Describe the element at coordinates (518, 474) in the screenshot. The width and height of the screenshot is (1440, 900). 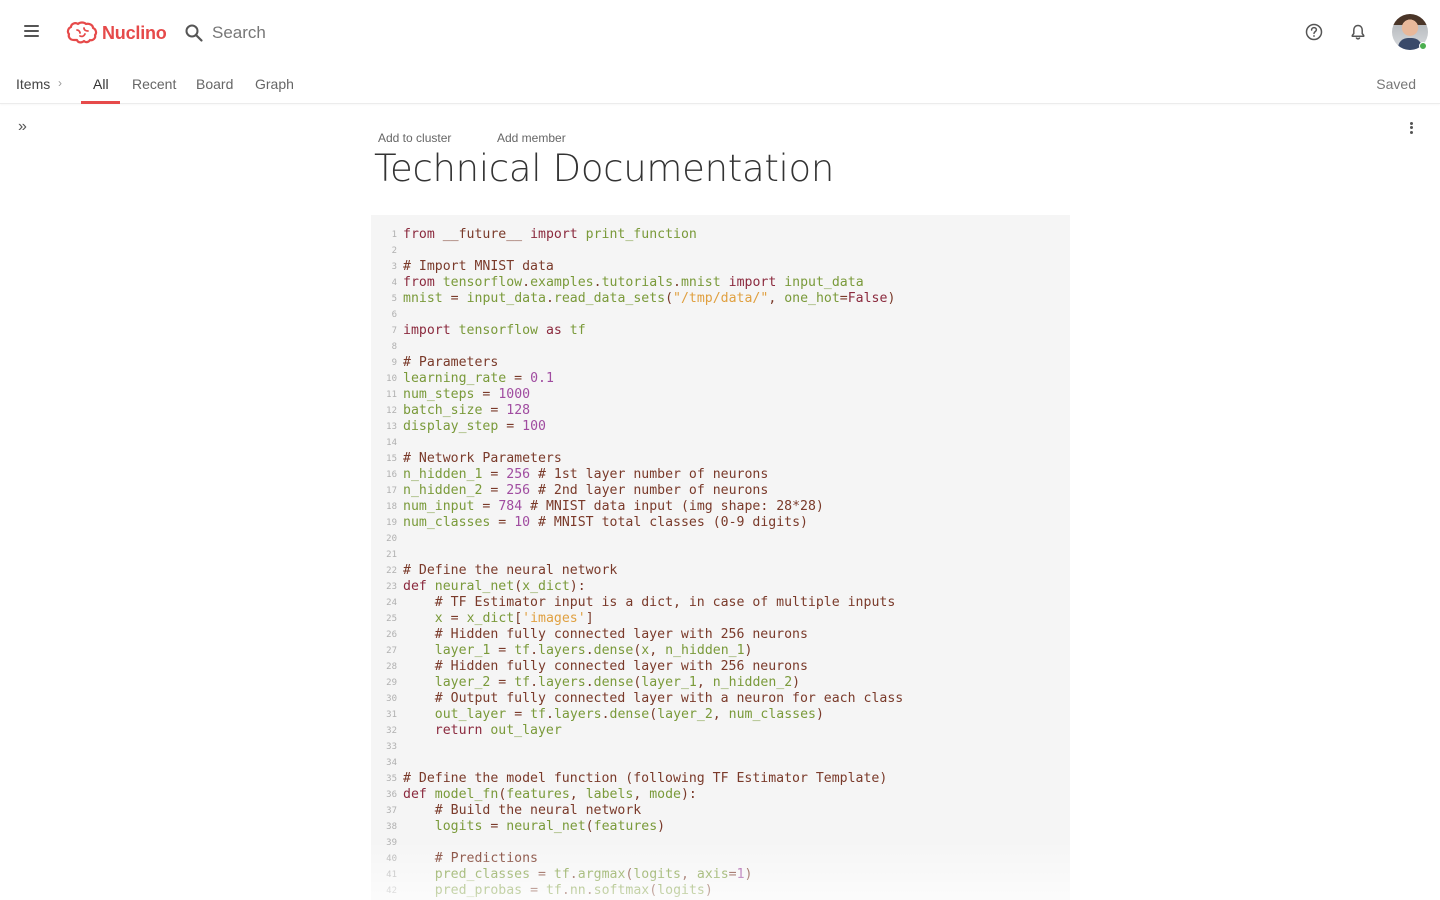
I see `code-token: 256` at that location.